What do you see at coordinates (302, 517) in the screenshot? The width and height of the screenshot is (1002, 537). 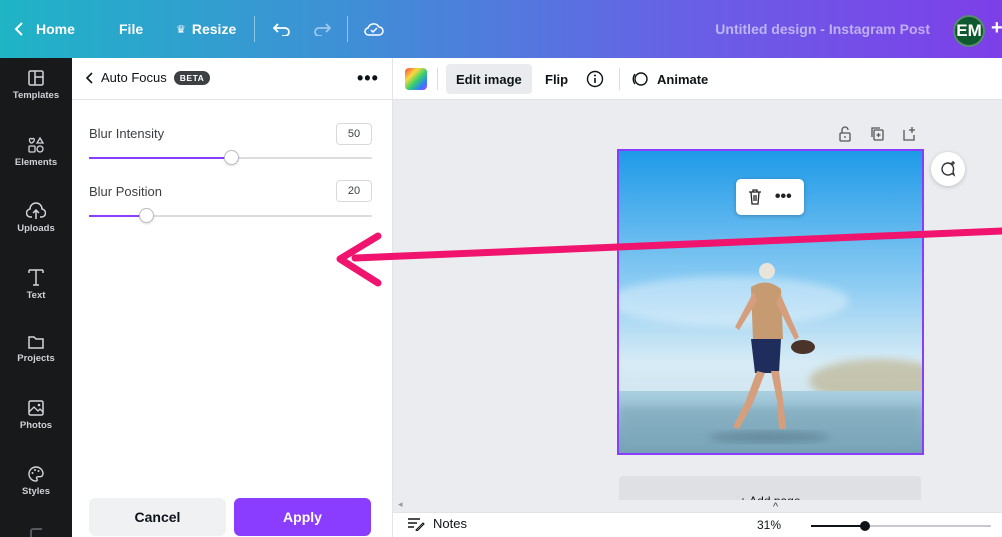 I see `apply-button: Apply` at bounding box center [302, 517].